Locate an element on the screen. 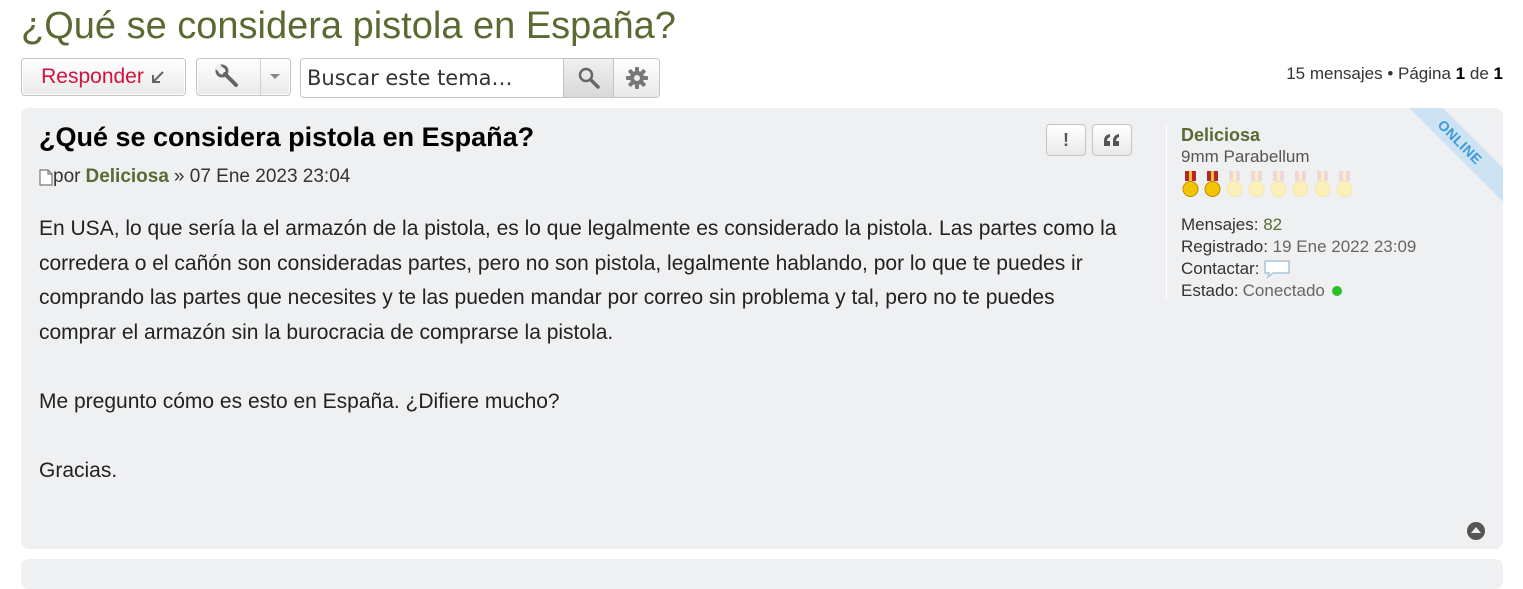 This screenshot has width=1523, height=589. profile-posts: Mensajes: 82 is located at coordinates (1333, 225).